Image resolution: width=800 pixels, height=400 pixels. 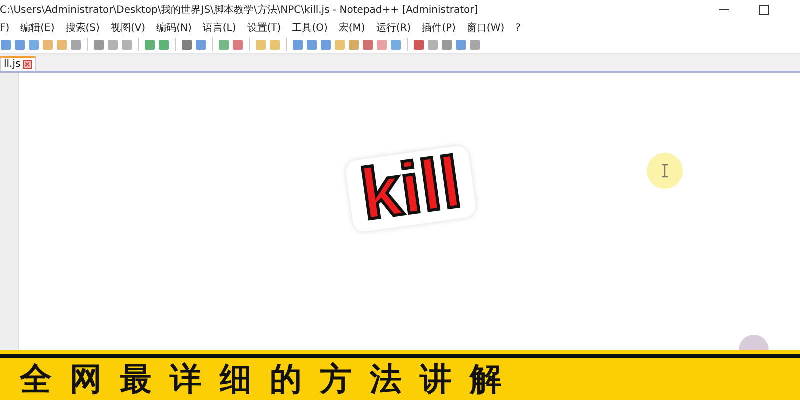 I want to click on window-title: C:\Users\Administrator\Desktop\我的世界JS\脚本教学\方法\NPC\kill.js - Notepad++ [Administrator], so click(x=239, y=10).